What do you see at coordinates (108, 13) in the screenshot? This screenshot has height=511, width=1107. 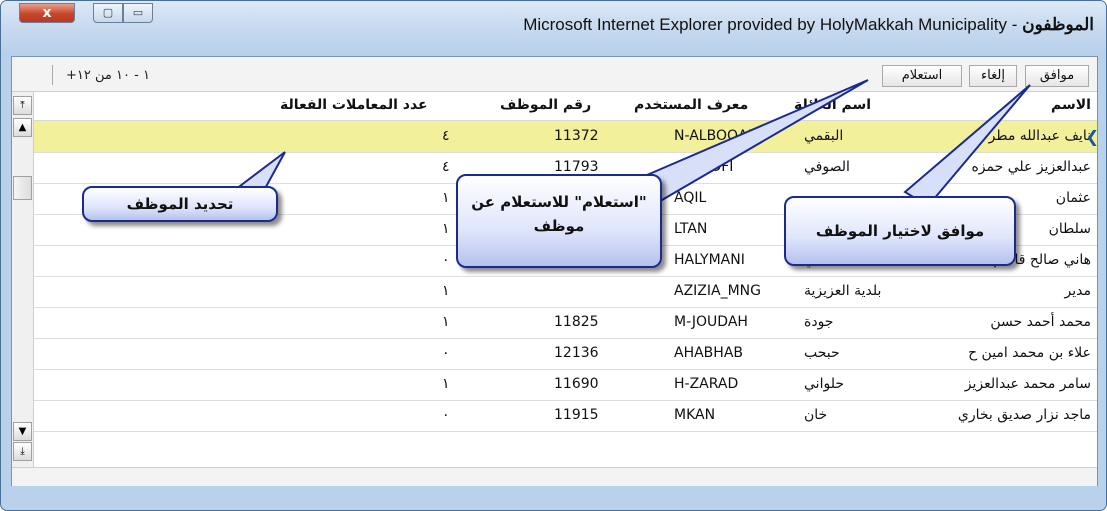 I see `maximize-button: ▢` at bounding box center [108, 13].